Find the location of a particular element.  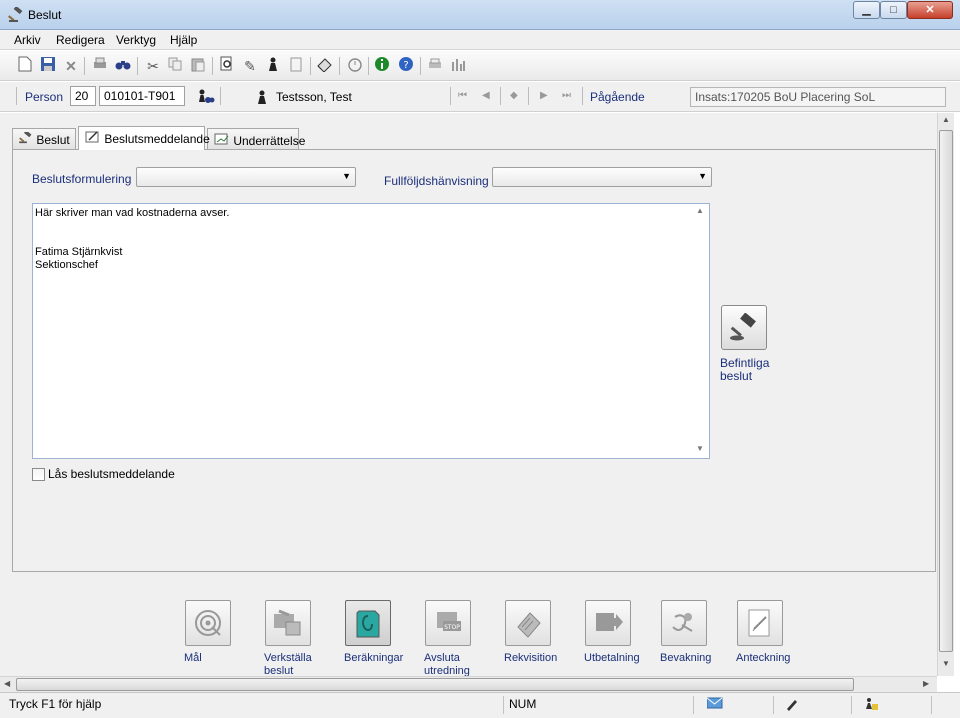

execute-icon is located at coordinates (288, 625).